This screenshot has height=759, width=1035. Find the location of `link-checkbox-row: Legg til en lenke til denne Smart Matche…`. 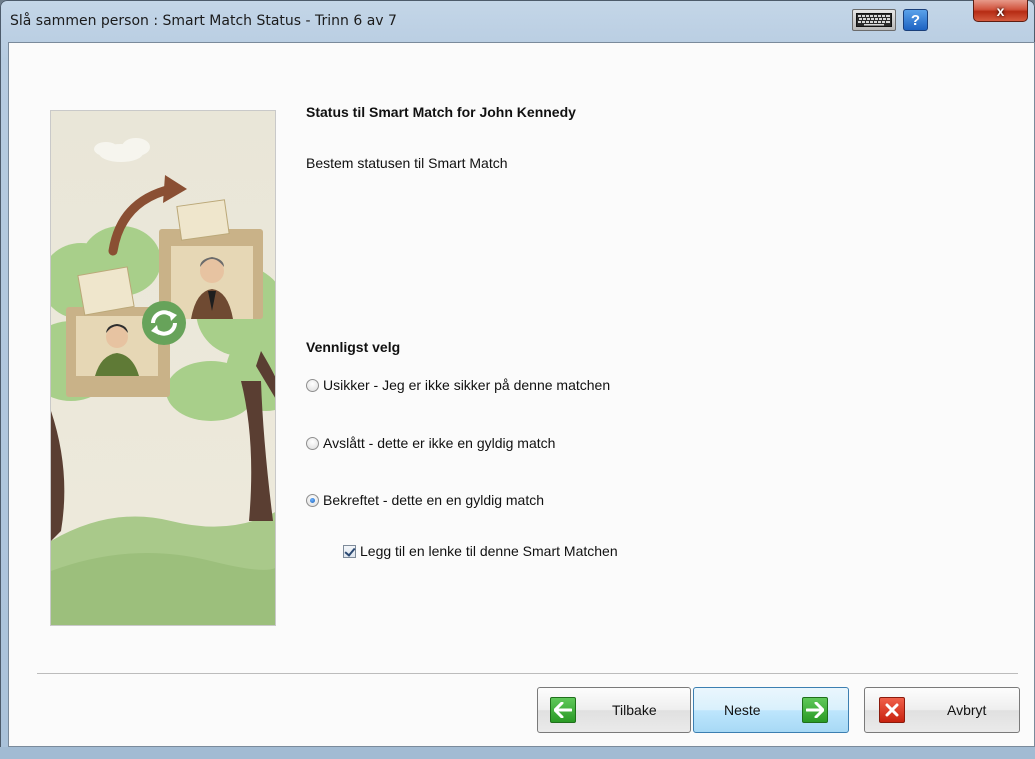

link-checkbox-row: Legg til en lenke til denne Smart Matche… is located at coordinates (480, 551).